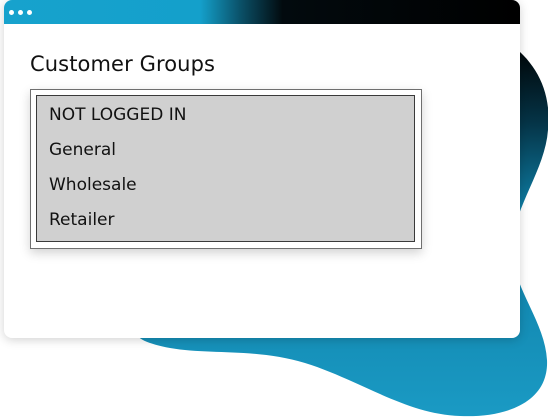 Image resolution: width=548 pixels, height=418 pixels. What do you see at coordinates (82, 220) in the screenshot?
I see `option-retailer: Retailer` at bounding box center [82, 220].